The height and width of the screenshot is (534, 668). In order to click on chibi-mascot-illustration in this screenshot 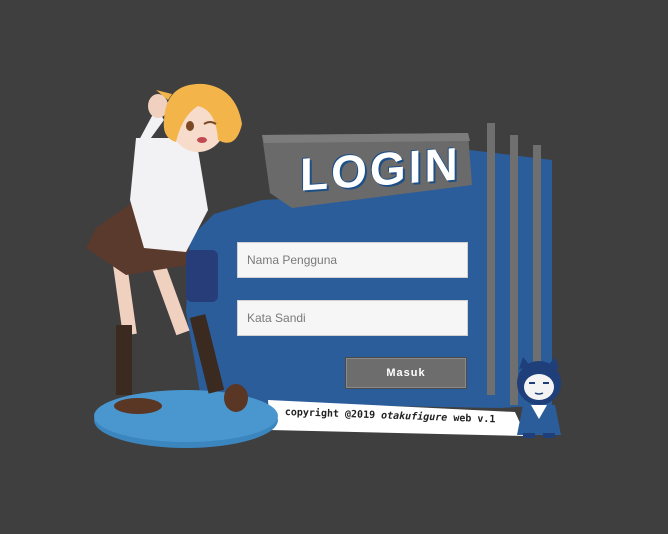, I will do `click(539, 397)`.